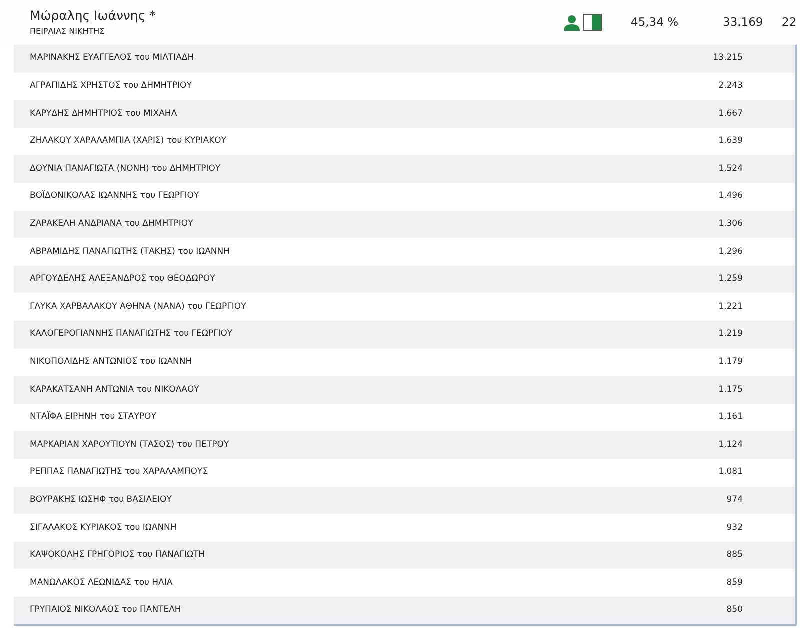  I want to click on person-icon, so click(572, 22).